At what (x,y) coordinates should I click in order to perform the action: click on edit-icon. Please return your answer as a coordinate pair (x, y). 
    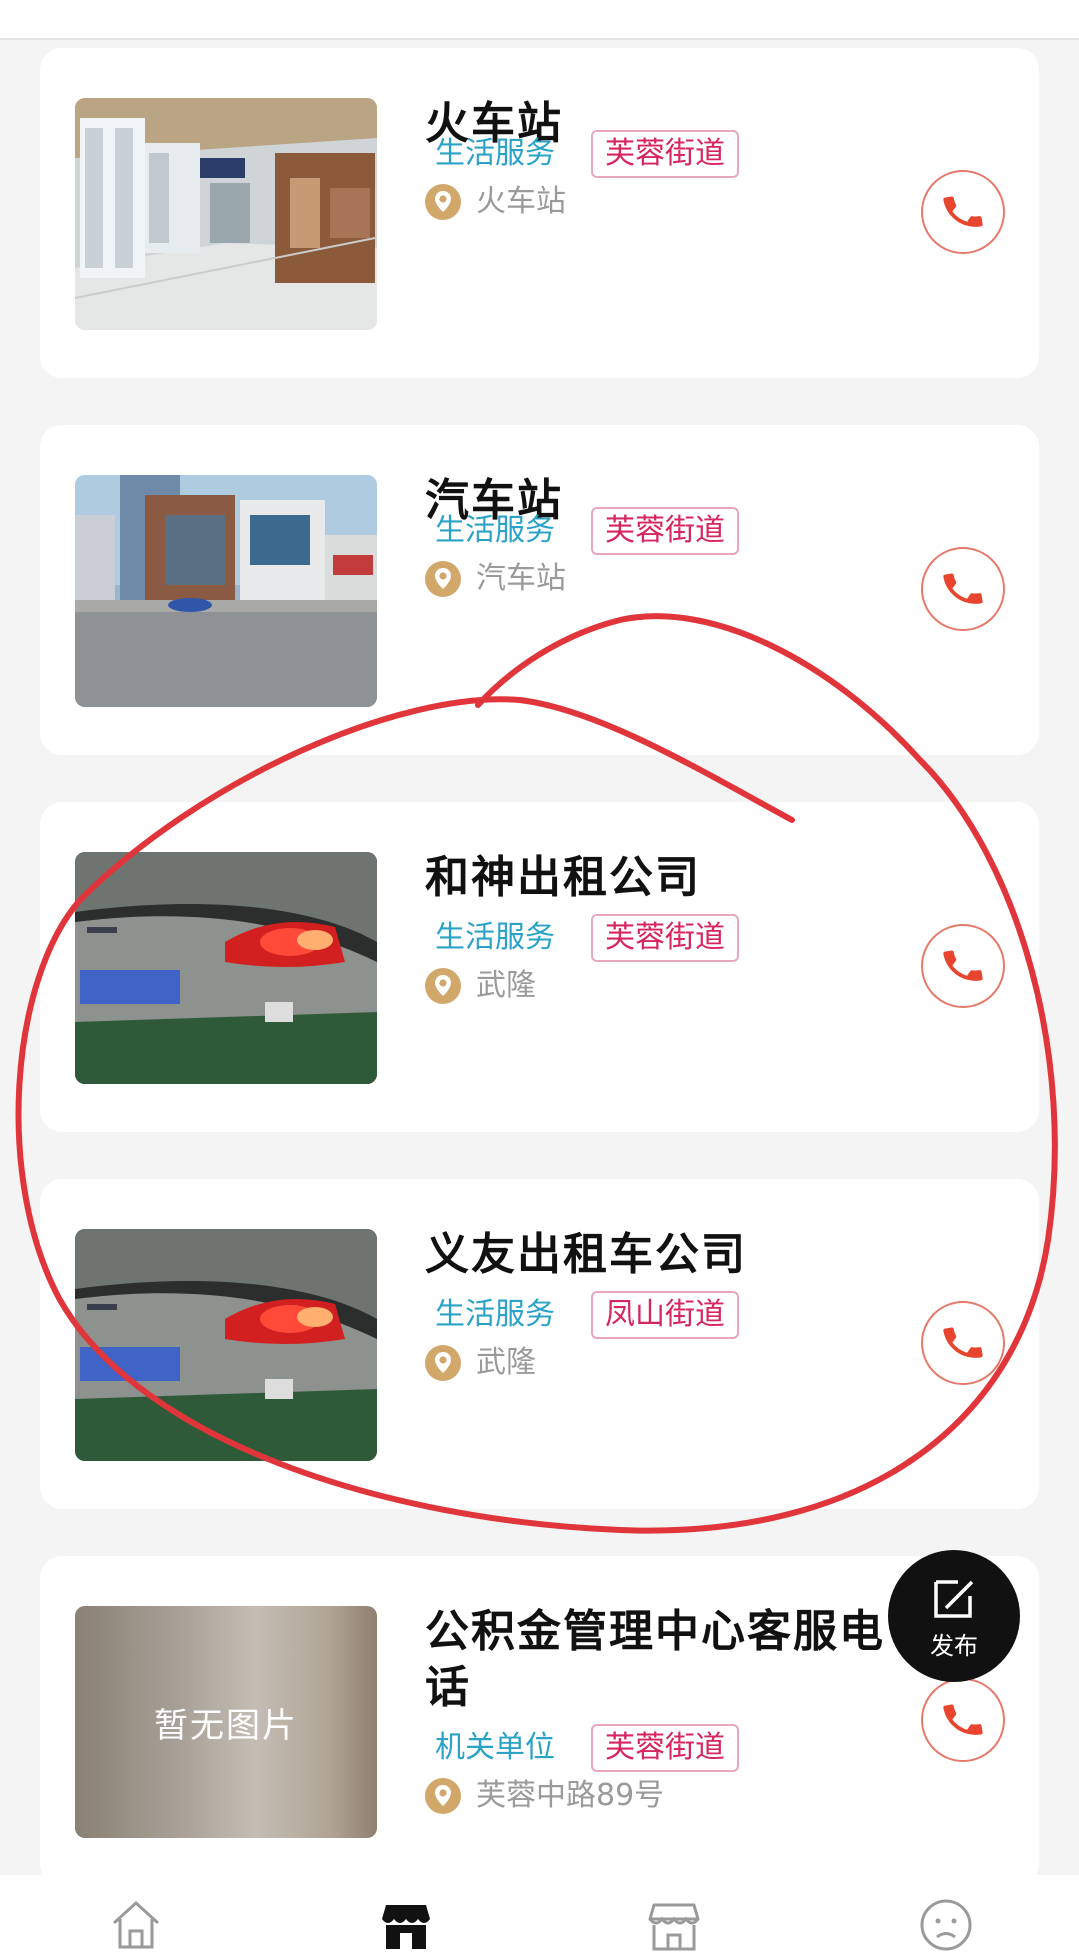
    Looking at the image, I should click on (954, 1598).